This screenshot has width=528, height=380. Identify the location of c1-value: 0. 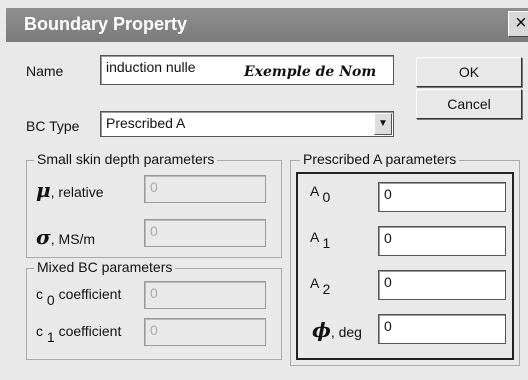
(154, 330).